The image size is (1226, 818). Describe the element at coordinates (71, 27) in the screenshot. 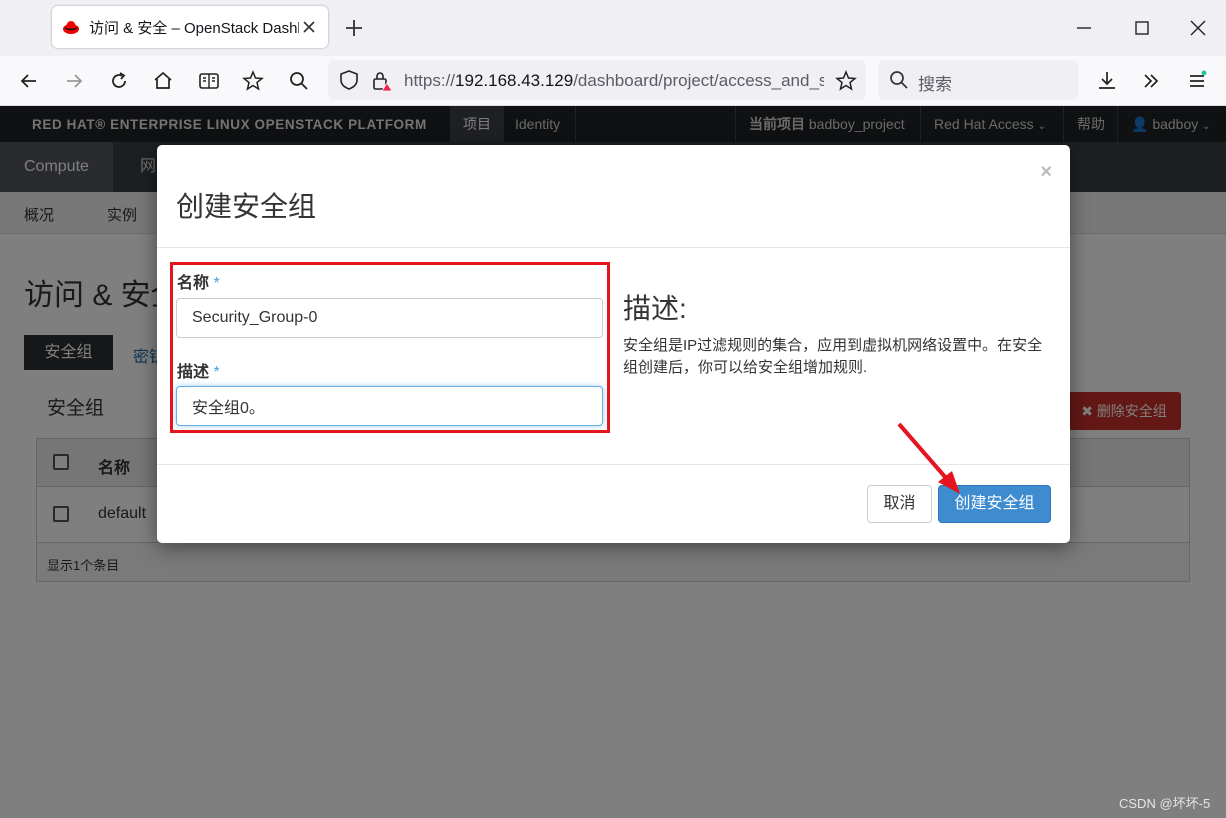

I see `redhat-favicon-icon` at that location.